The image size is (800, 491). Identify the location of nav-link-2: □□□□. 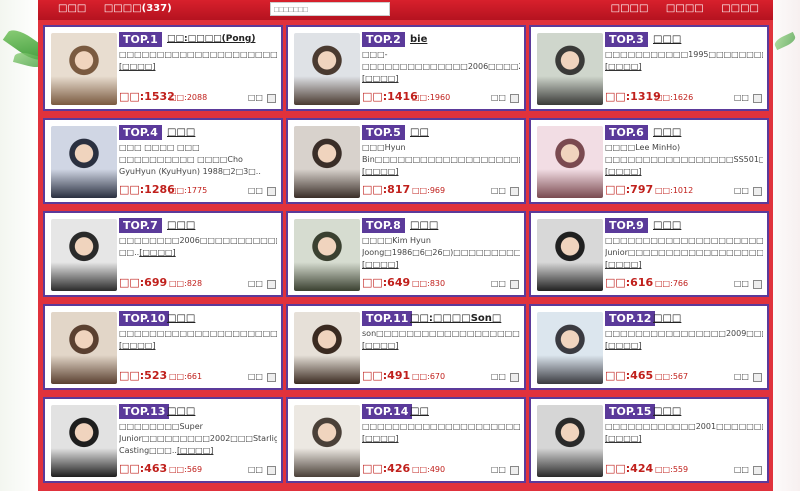
(685, 8).